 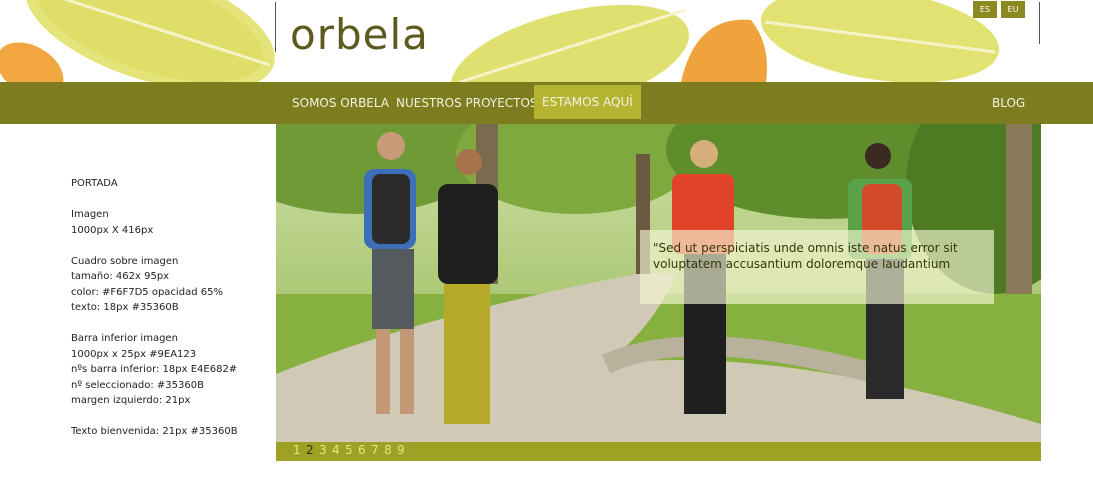 What do you see at coordinates (124, 338) in the screenshot?
I see `spec-barra-title: Barra inferior imagen` at bounding box center [124, 338].